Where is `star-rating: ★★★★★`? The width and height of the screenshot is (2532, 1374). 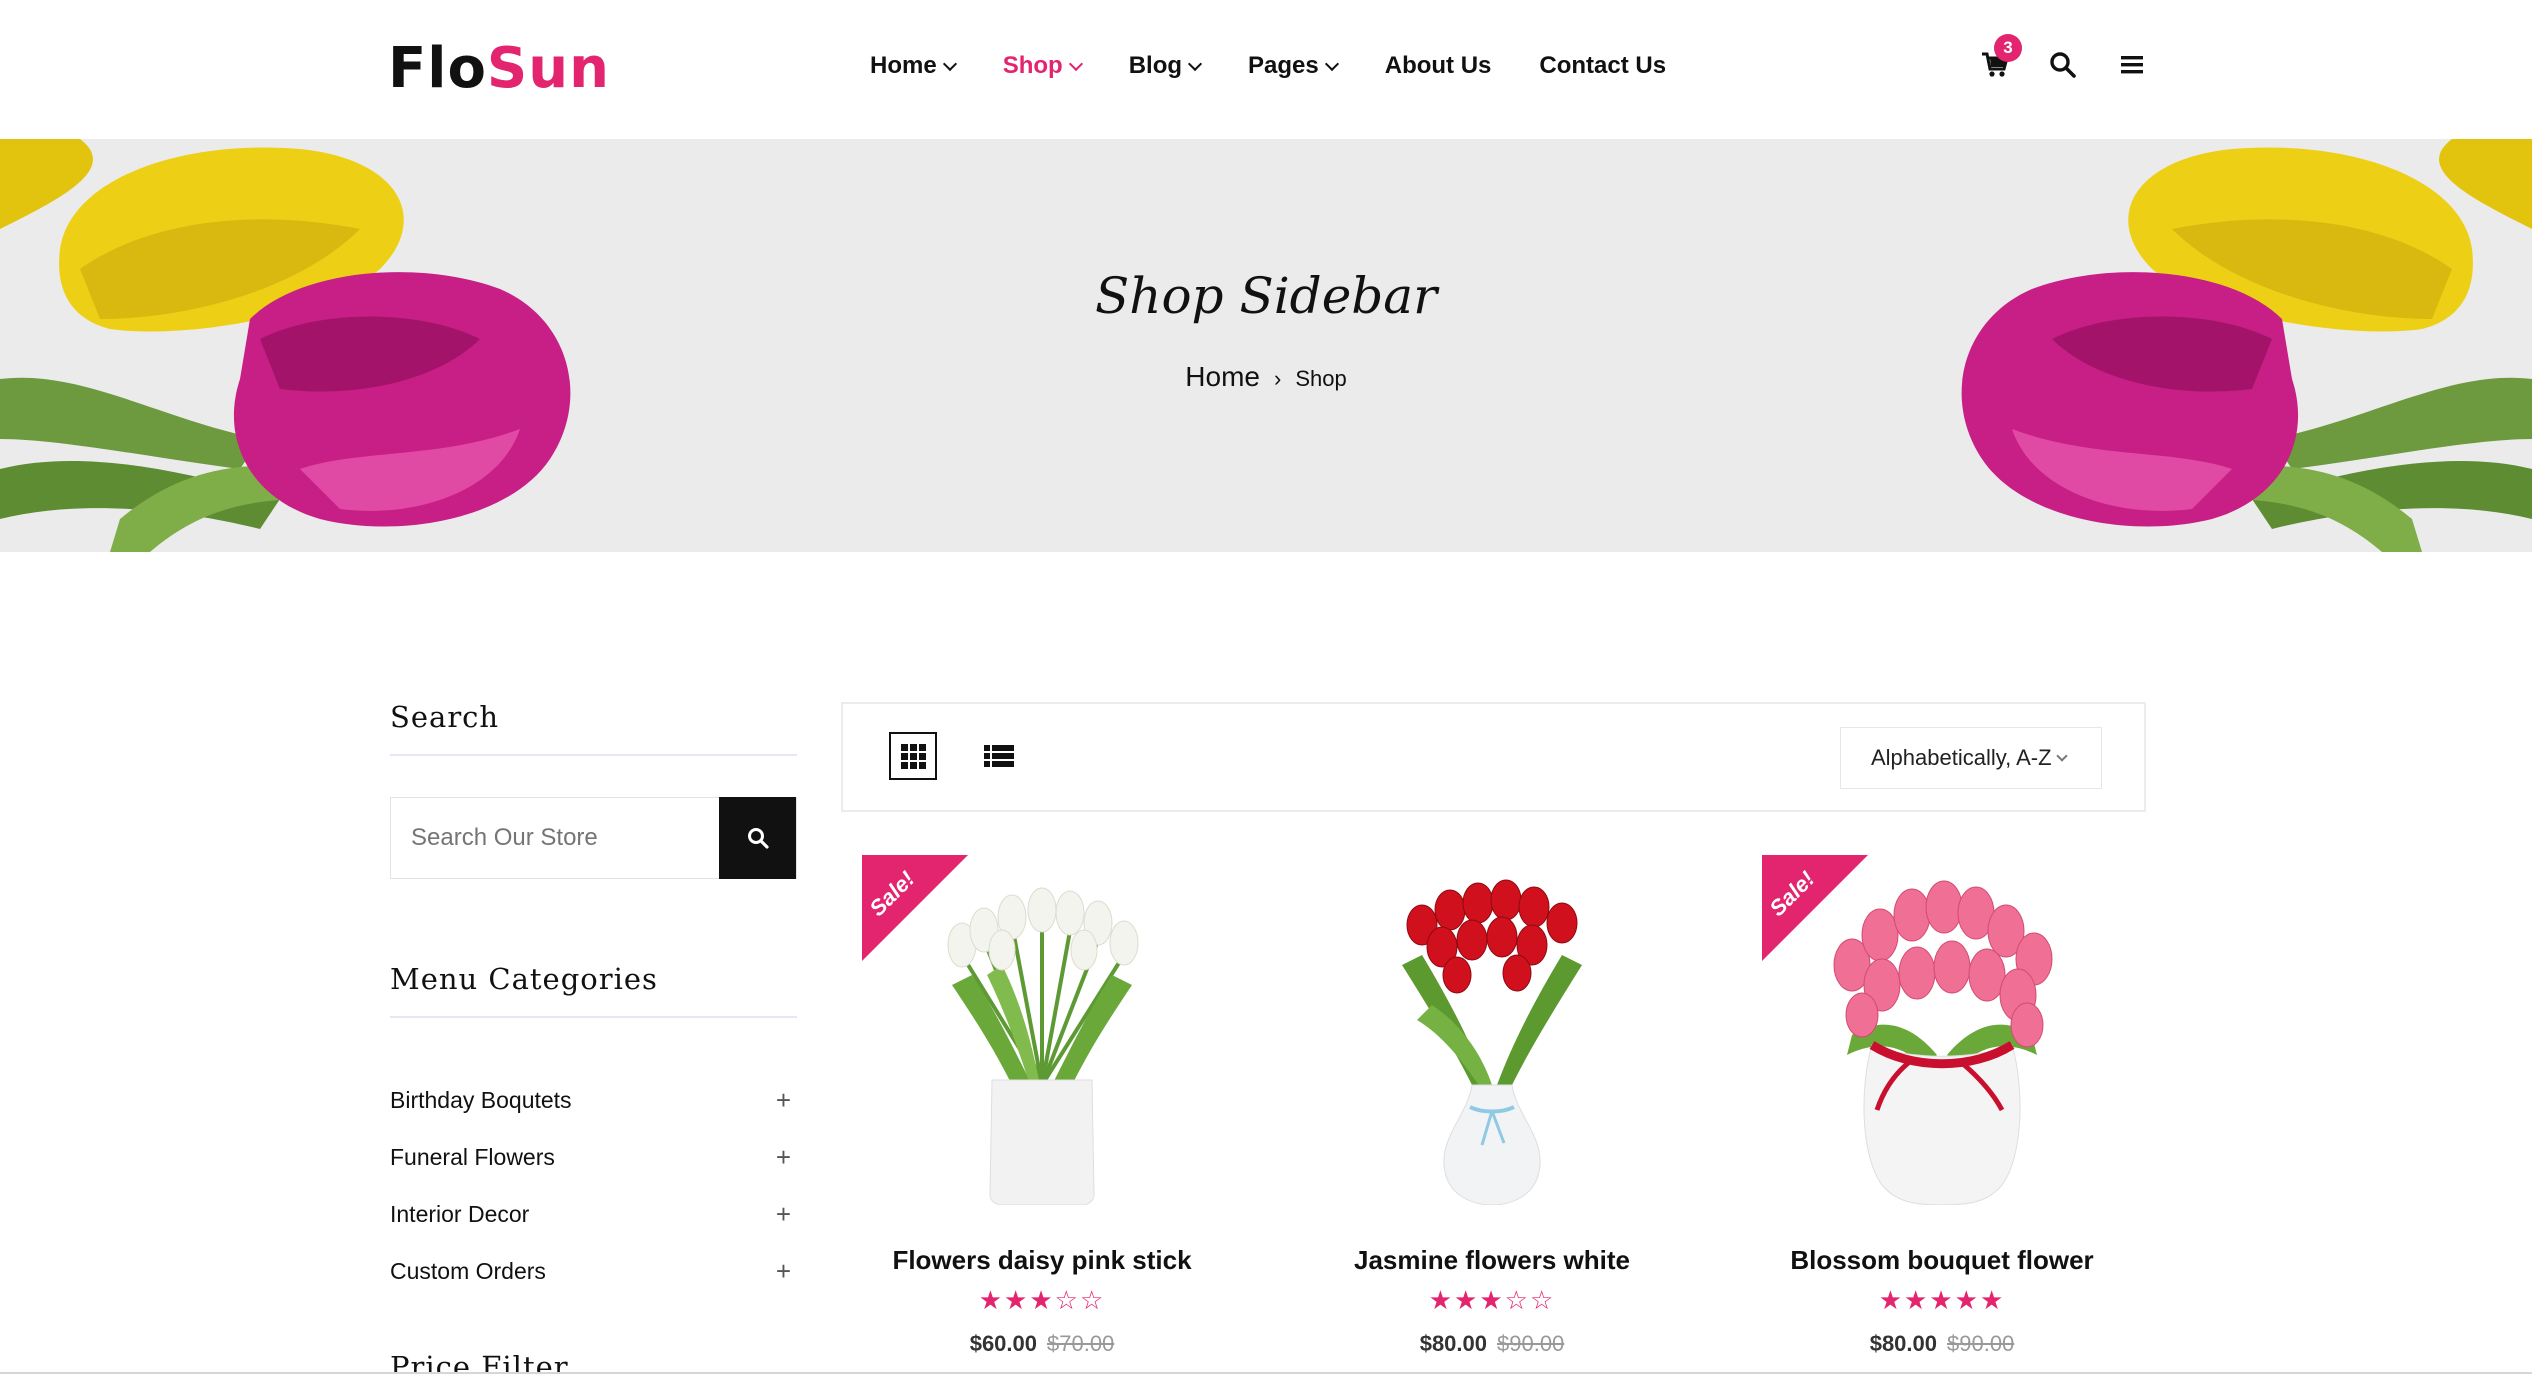 star-rating: ★★★★★ is located at coordinates (1942, 1300).